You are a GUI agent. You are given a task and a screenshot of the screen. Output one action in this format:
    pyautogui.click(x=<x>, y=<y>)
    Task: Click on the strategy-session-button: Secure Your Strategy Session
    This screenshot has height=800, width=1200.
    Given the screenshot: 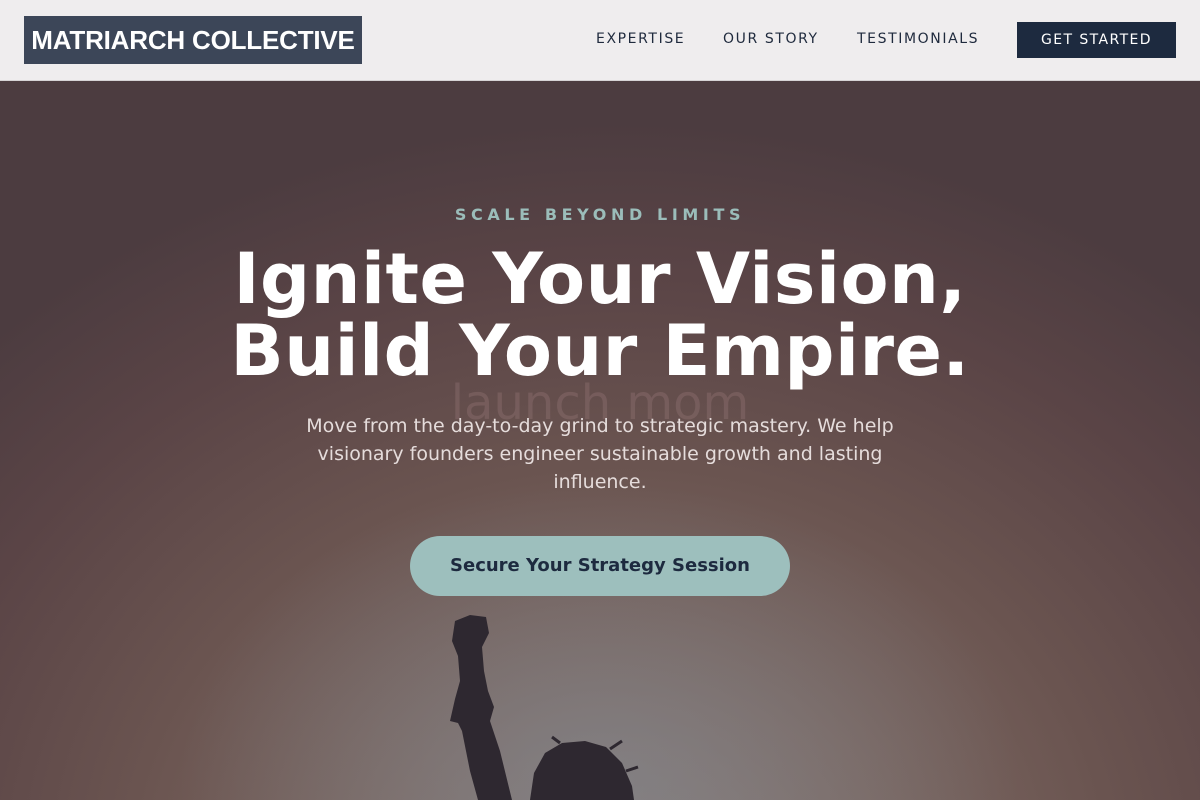 What is the action you would take?
    pyautogui.click(x=600, y=566)
    